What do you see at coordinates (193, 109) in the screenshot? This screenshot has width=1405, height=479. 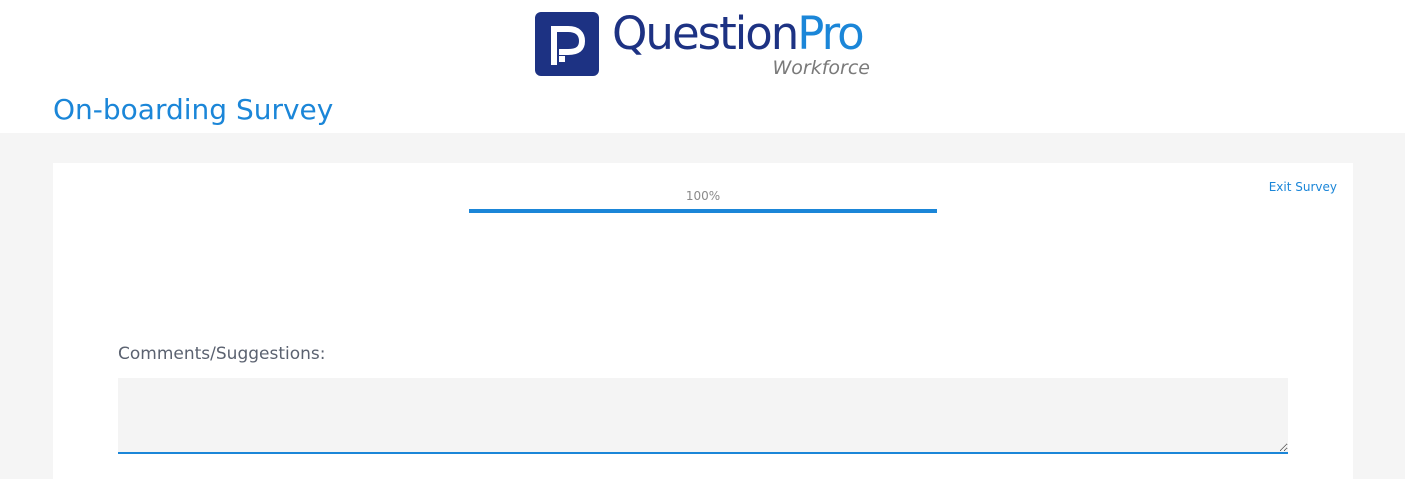 I see `page-title: On-boarding Survey` at bounding box center [193, 109].